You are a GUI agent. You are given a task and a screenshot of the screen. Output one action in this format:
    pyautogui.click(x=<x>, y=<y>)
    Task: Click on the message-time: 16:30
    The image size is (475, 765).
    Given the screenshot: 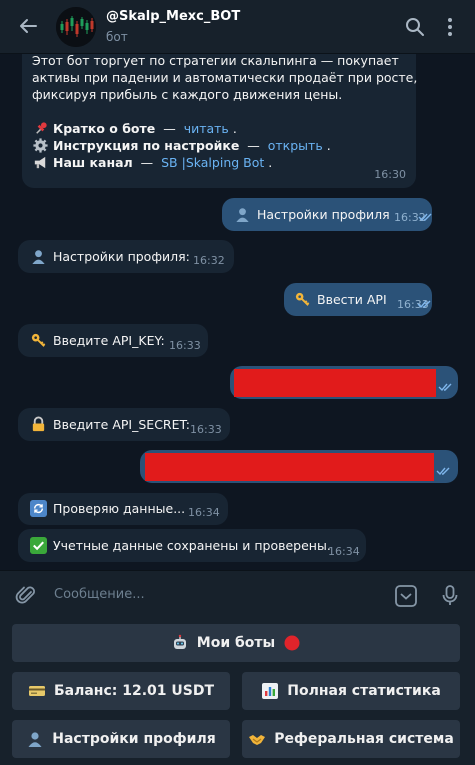 What is the action you would take?
    pyautogui.click(x=390, y=174)
    